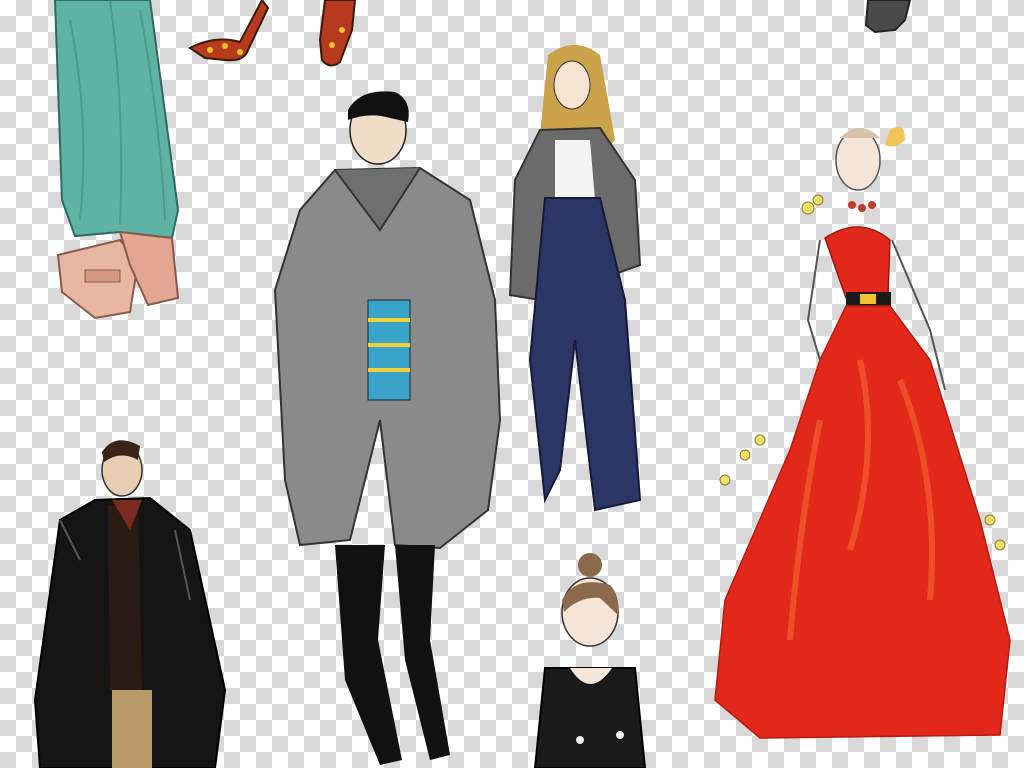 The height and width of the screenshot is (768, 1024). What do you see at coordinates (590, 660) in the screenshot?
I see `bun-hair-girl-black-top` at bounding box center [590, 660].